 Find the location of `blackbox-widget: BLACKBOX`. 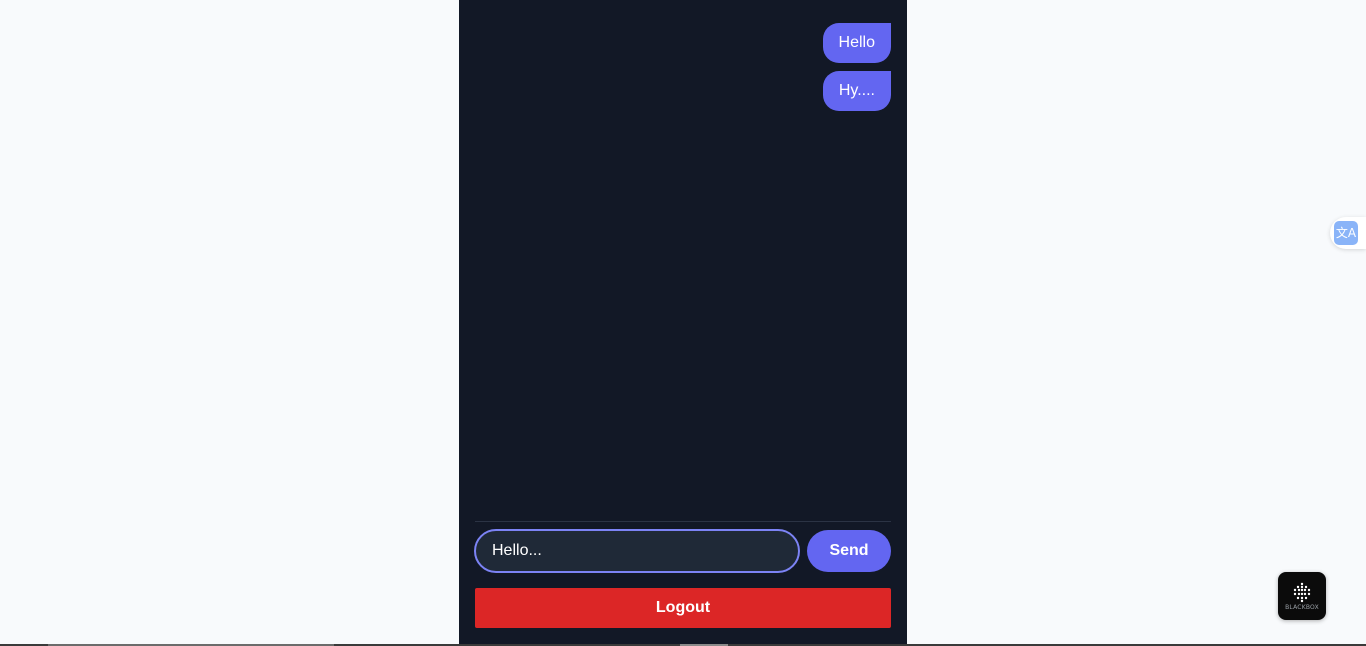

blackbox-widget: BLACKBOX is located at coordinates (1302, 596).